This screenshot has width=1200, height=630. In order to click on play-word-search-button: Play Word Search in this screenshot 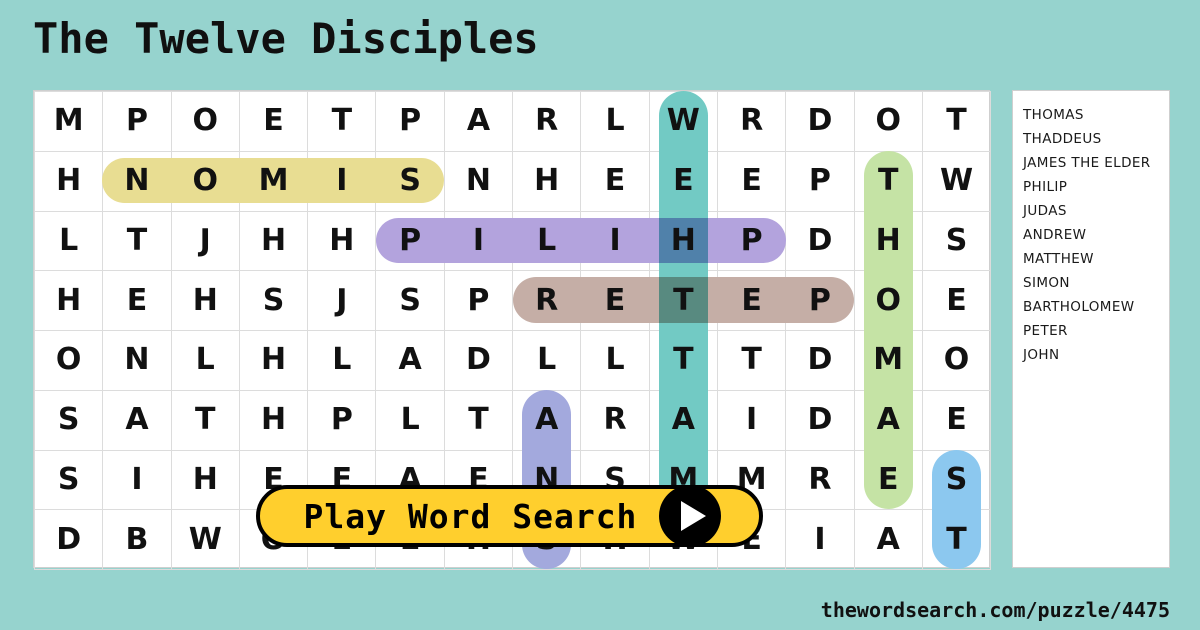, I will do `click(509, 516)`.